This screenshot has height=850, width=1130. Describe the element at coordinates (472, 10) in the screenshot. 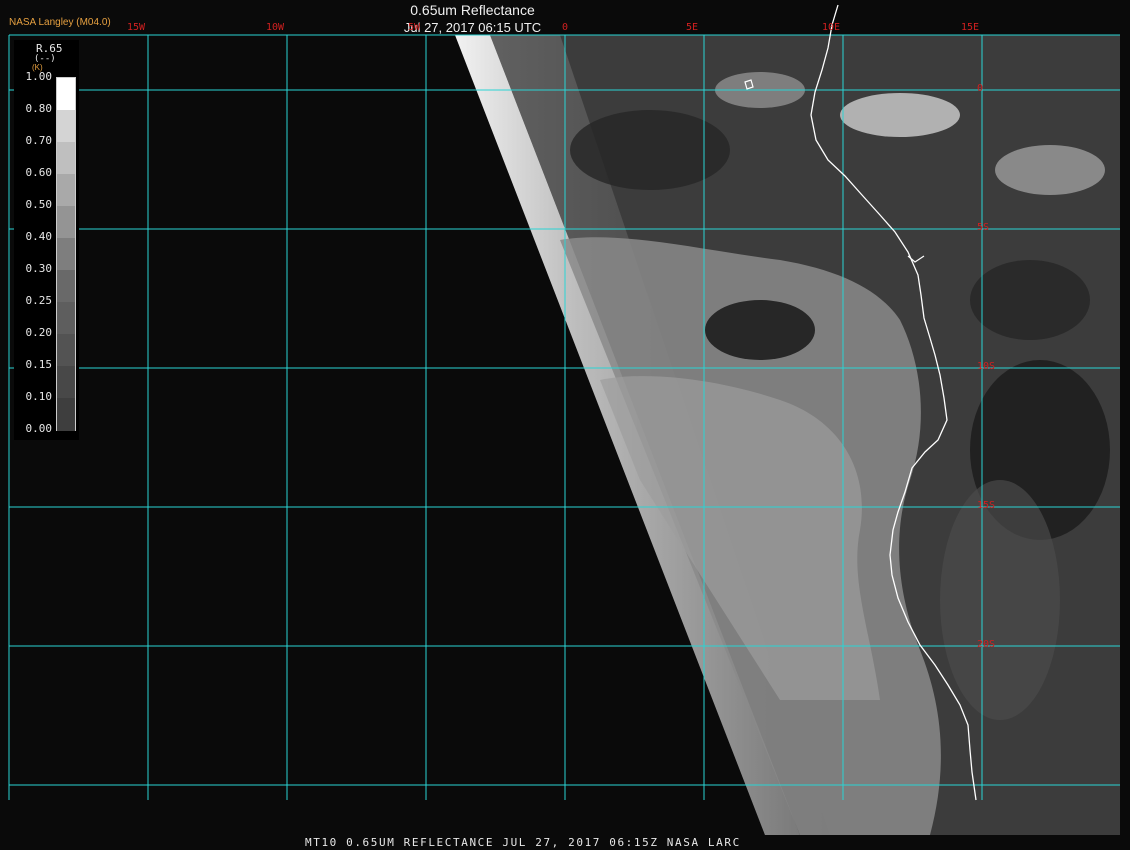

I see `image-title: 0.65um Reflectance` at that location.